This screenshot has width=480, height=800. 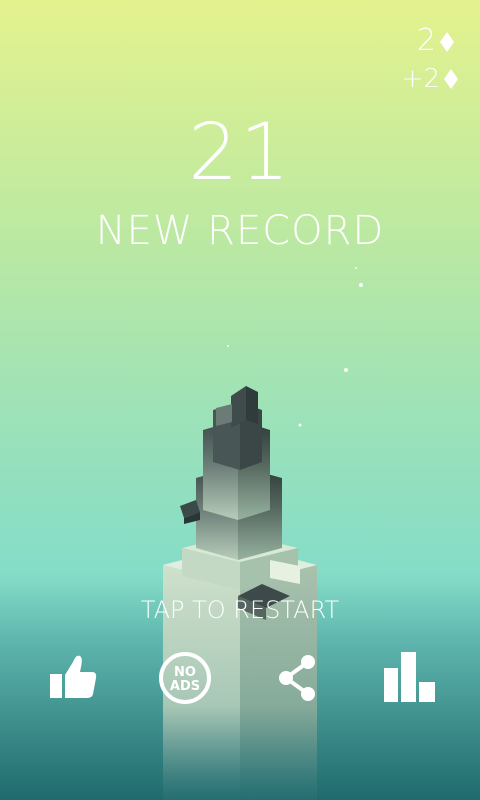 I want to click on restart-prompt: TAP TO RESTART, so click(x=240, y=610).